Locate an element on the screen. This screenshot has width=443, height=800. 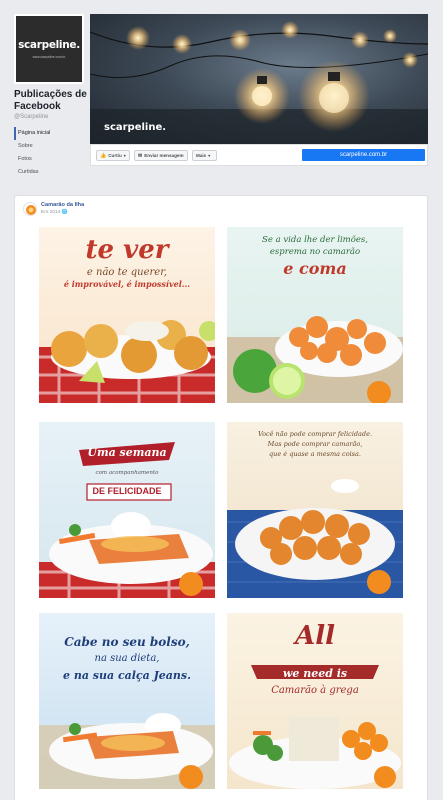
fried-shrimp-illustration is located at coordinates (315, 538).